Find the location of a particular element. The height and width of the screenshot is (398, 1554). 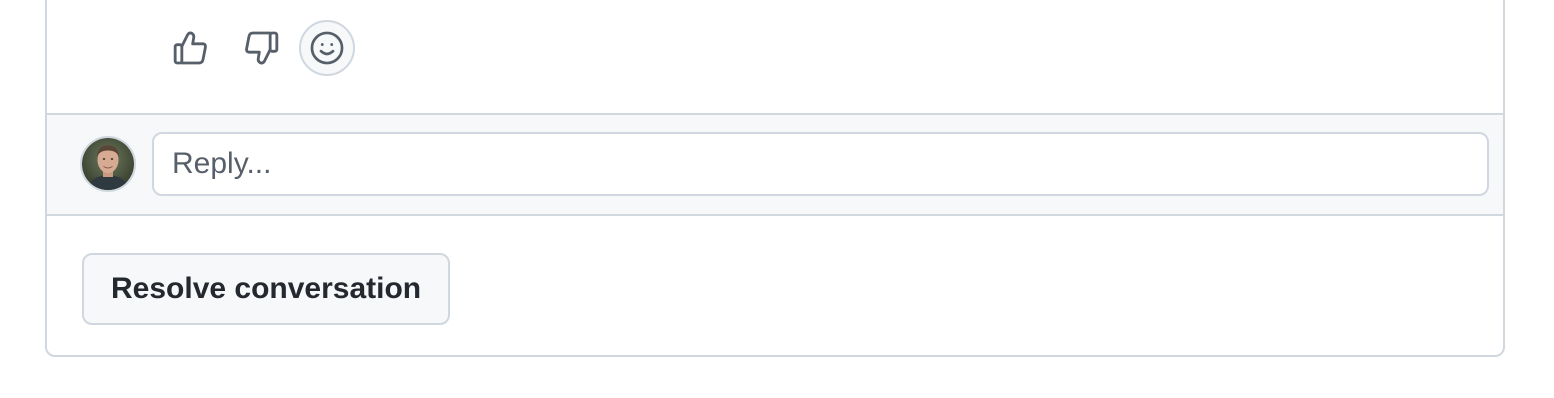

reply-input is located at coordinates (820, 164).